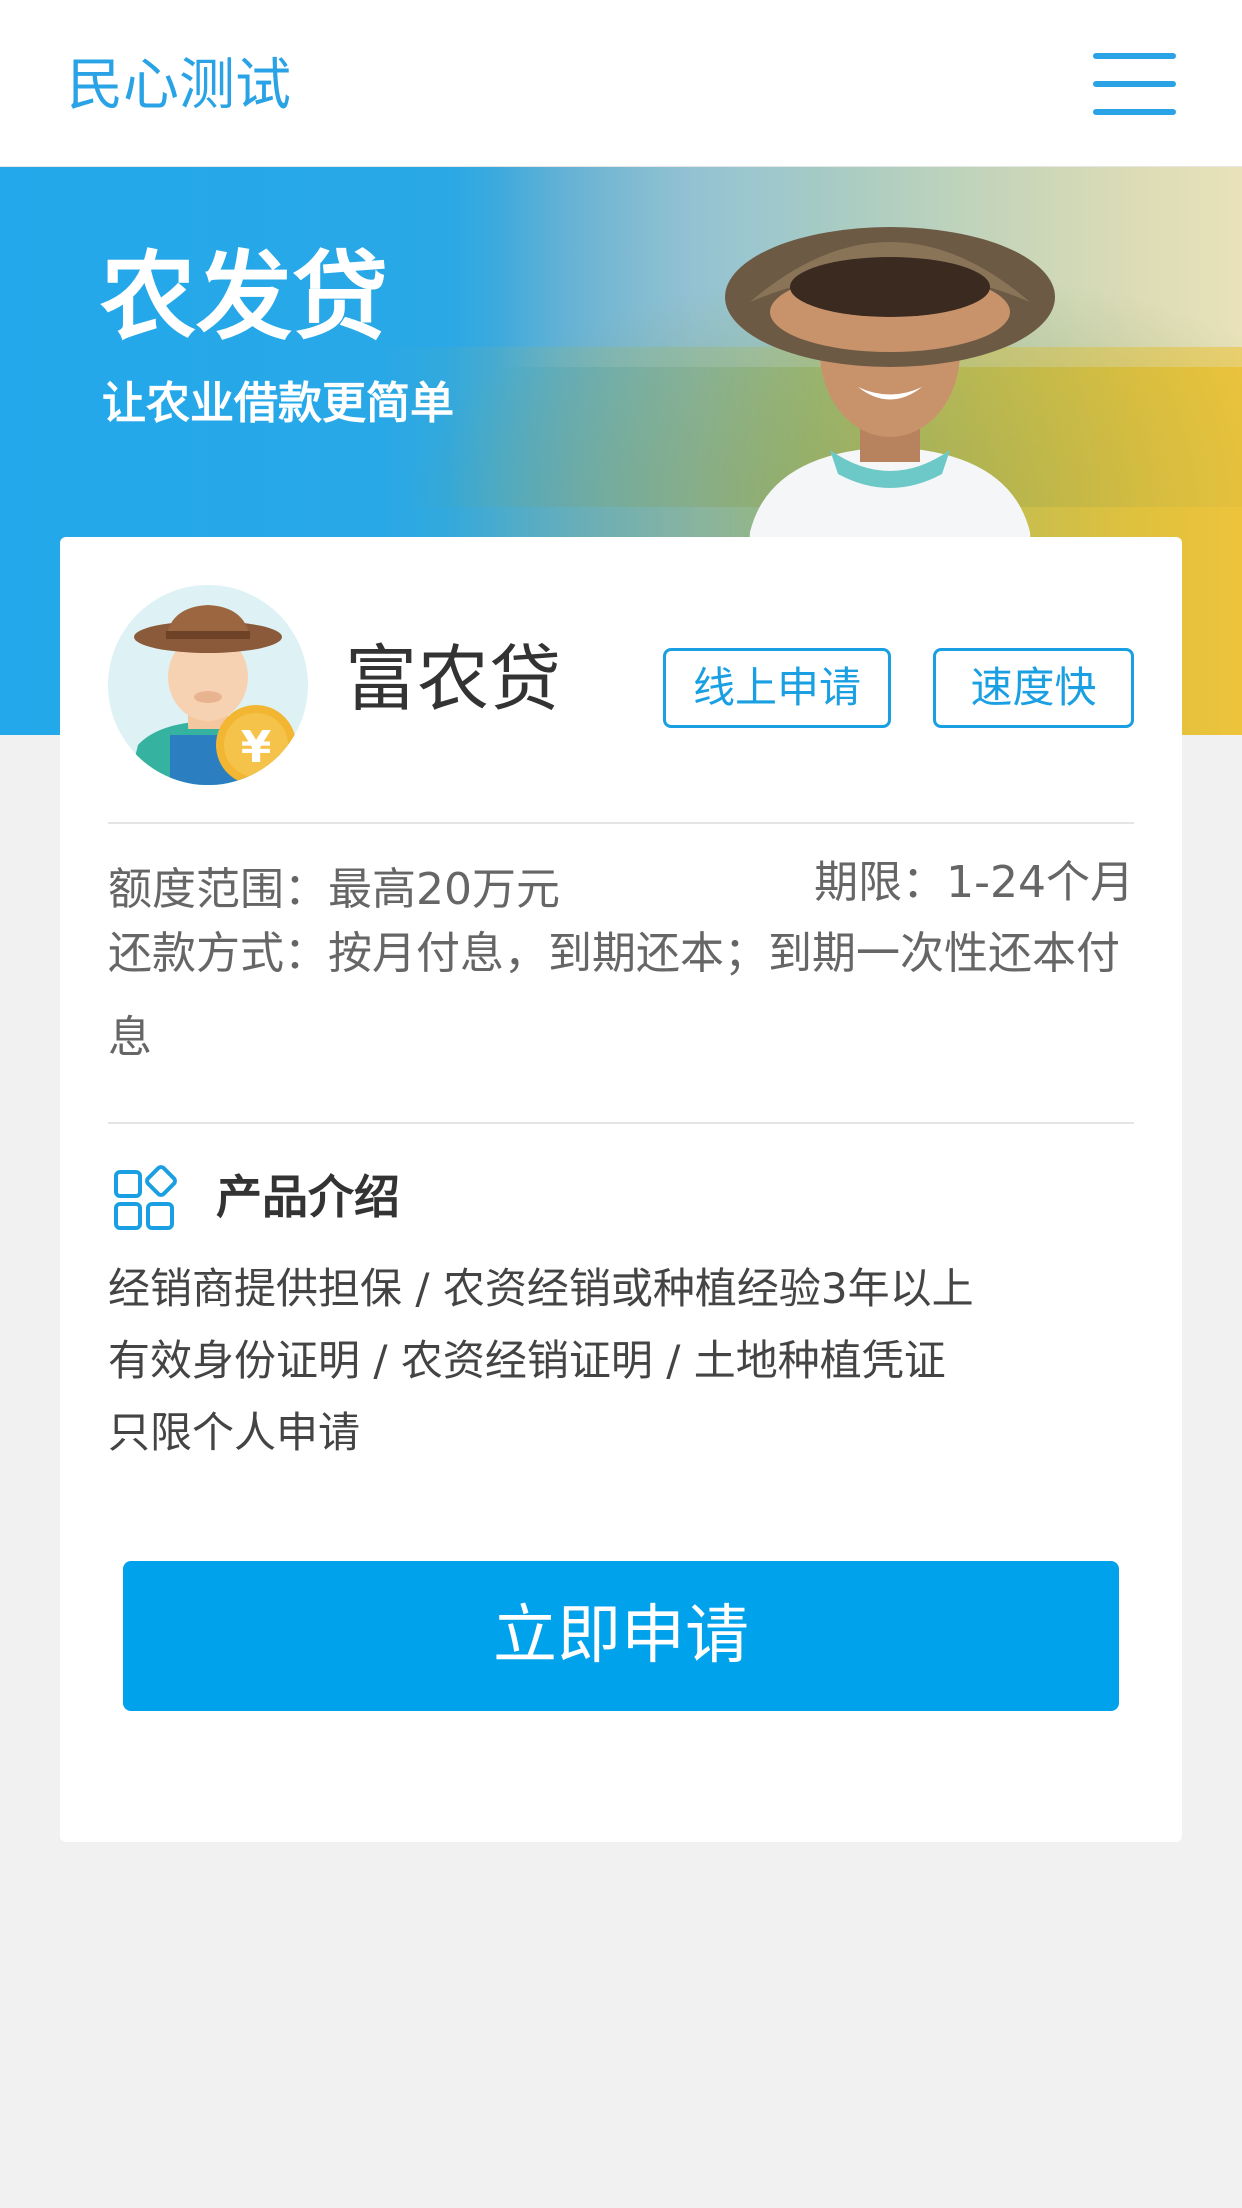 The image size is (1242, 2208). Describe the element at coordinates (621, 1636) in the screenshot. I see `apply-now-button: 立即申请` at that location.